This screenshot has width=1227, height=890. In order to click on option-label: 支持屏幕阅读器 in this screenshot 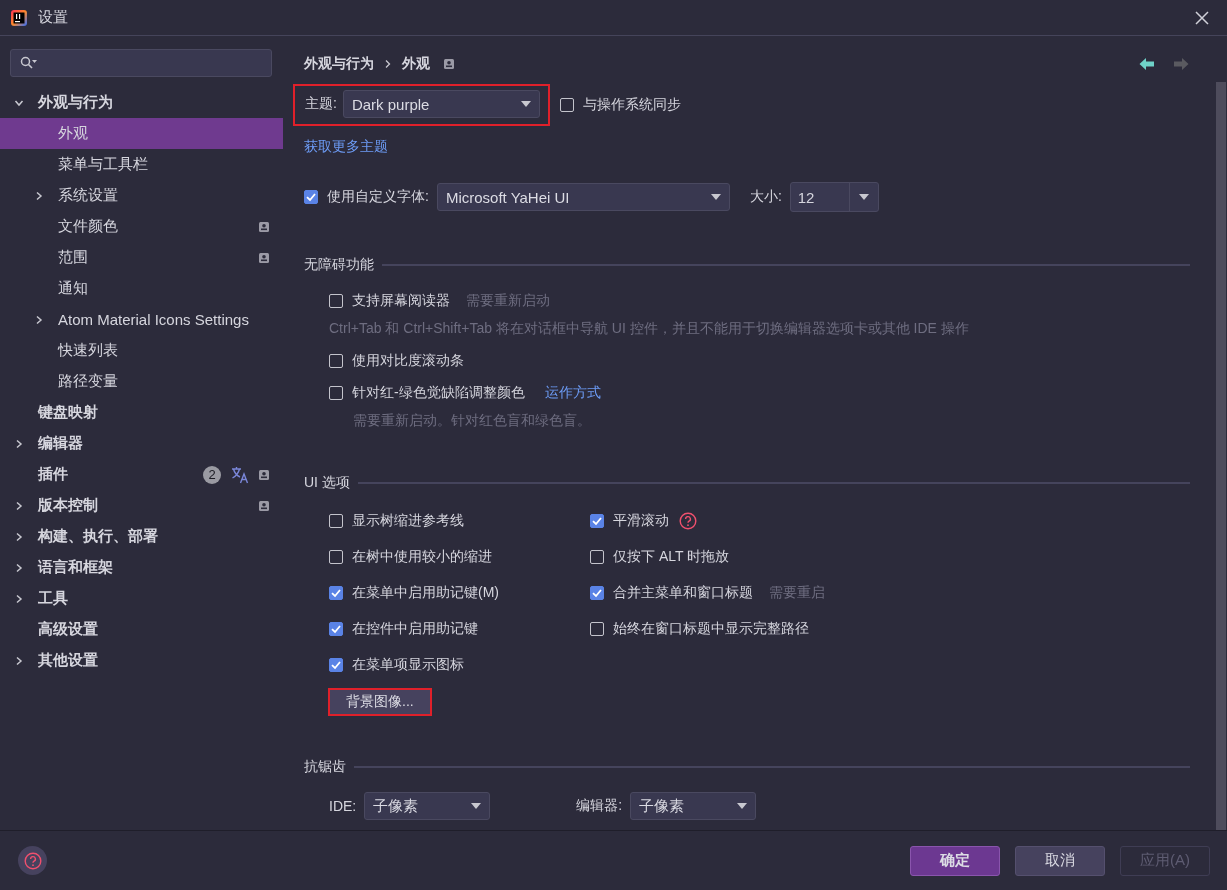, I will do `click(401, 301)`.